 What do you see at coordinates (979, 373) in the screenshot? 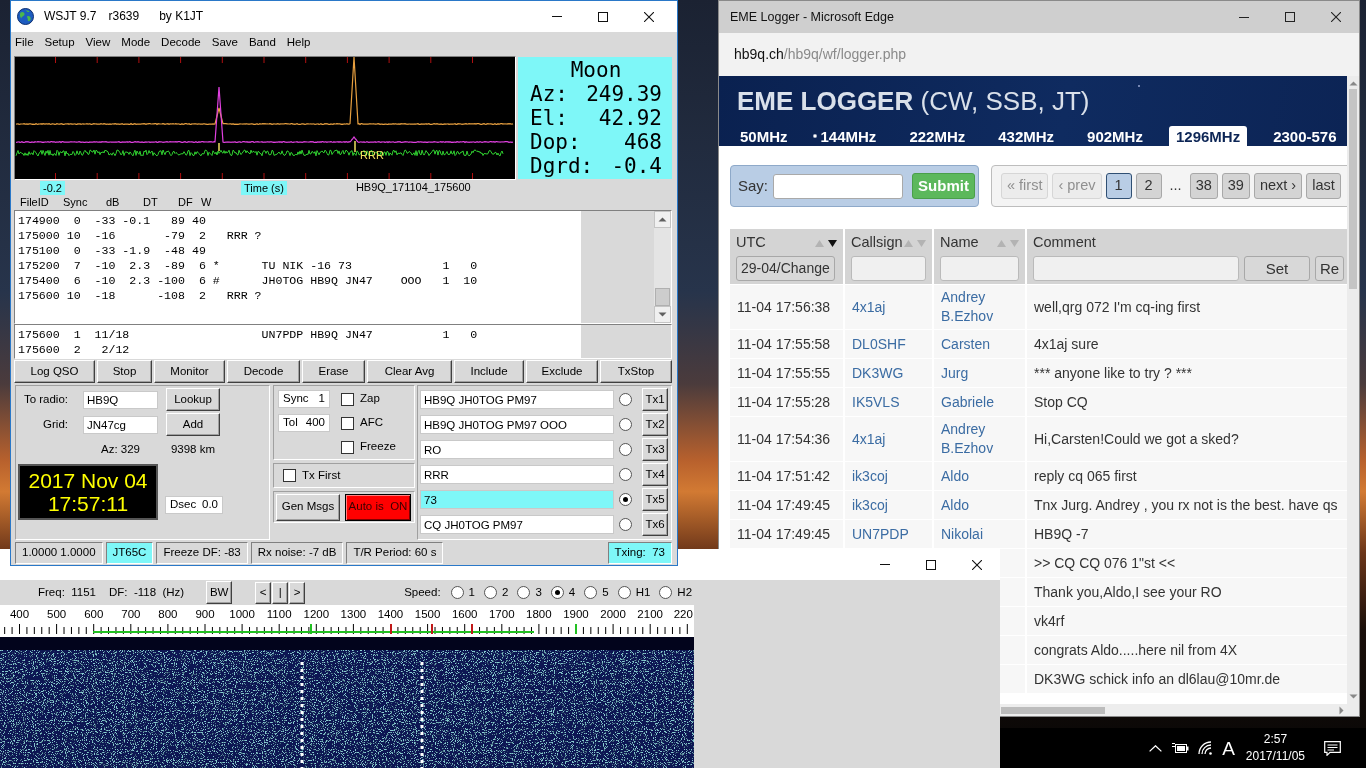
I see `name-link: Jurg` at bounding box center [979, 373].